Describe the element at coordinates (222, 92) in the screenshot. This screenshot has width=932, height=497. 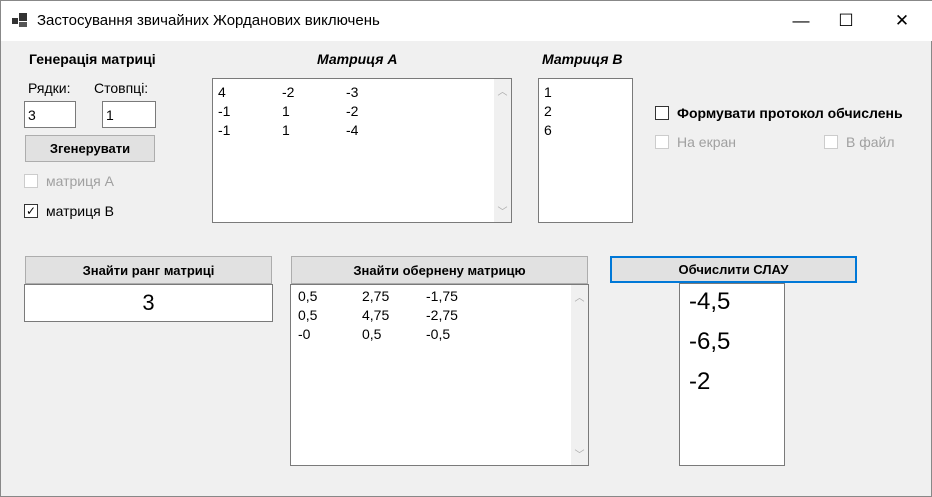
I see `matrix-cell: 4` at that location.